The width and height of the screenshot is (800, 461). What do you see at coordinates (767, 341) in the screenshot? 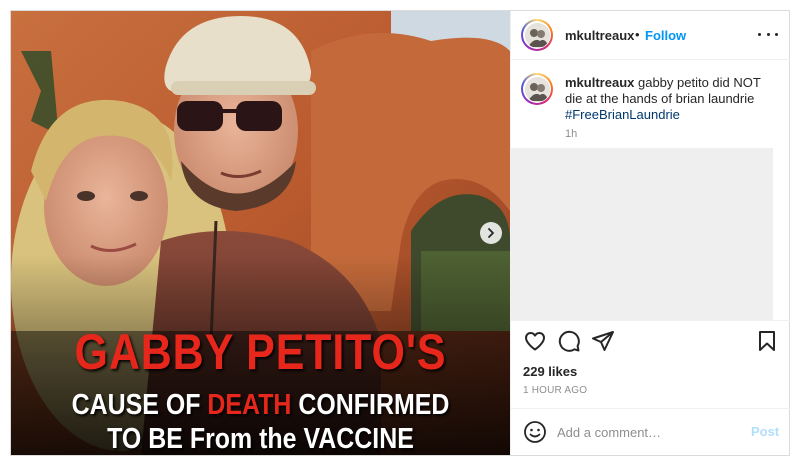
I see `bookmark-icon` at bounding box center [767, 341].